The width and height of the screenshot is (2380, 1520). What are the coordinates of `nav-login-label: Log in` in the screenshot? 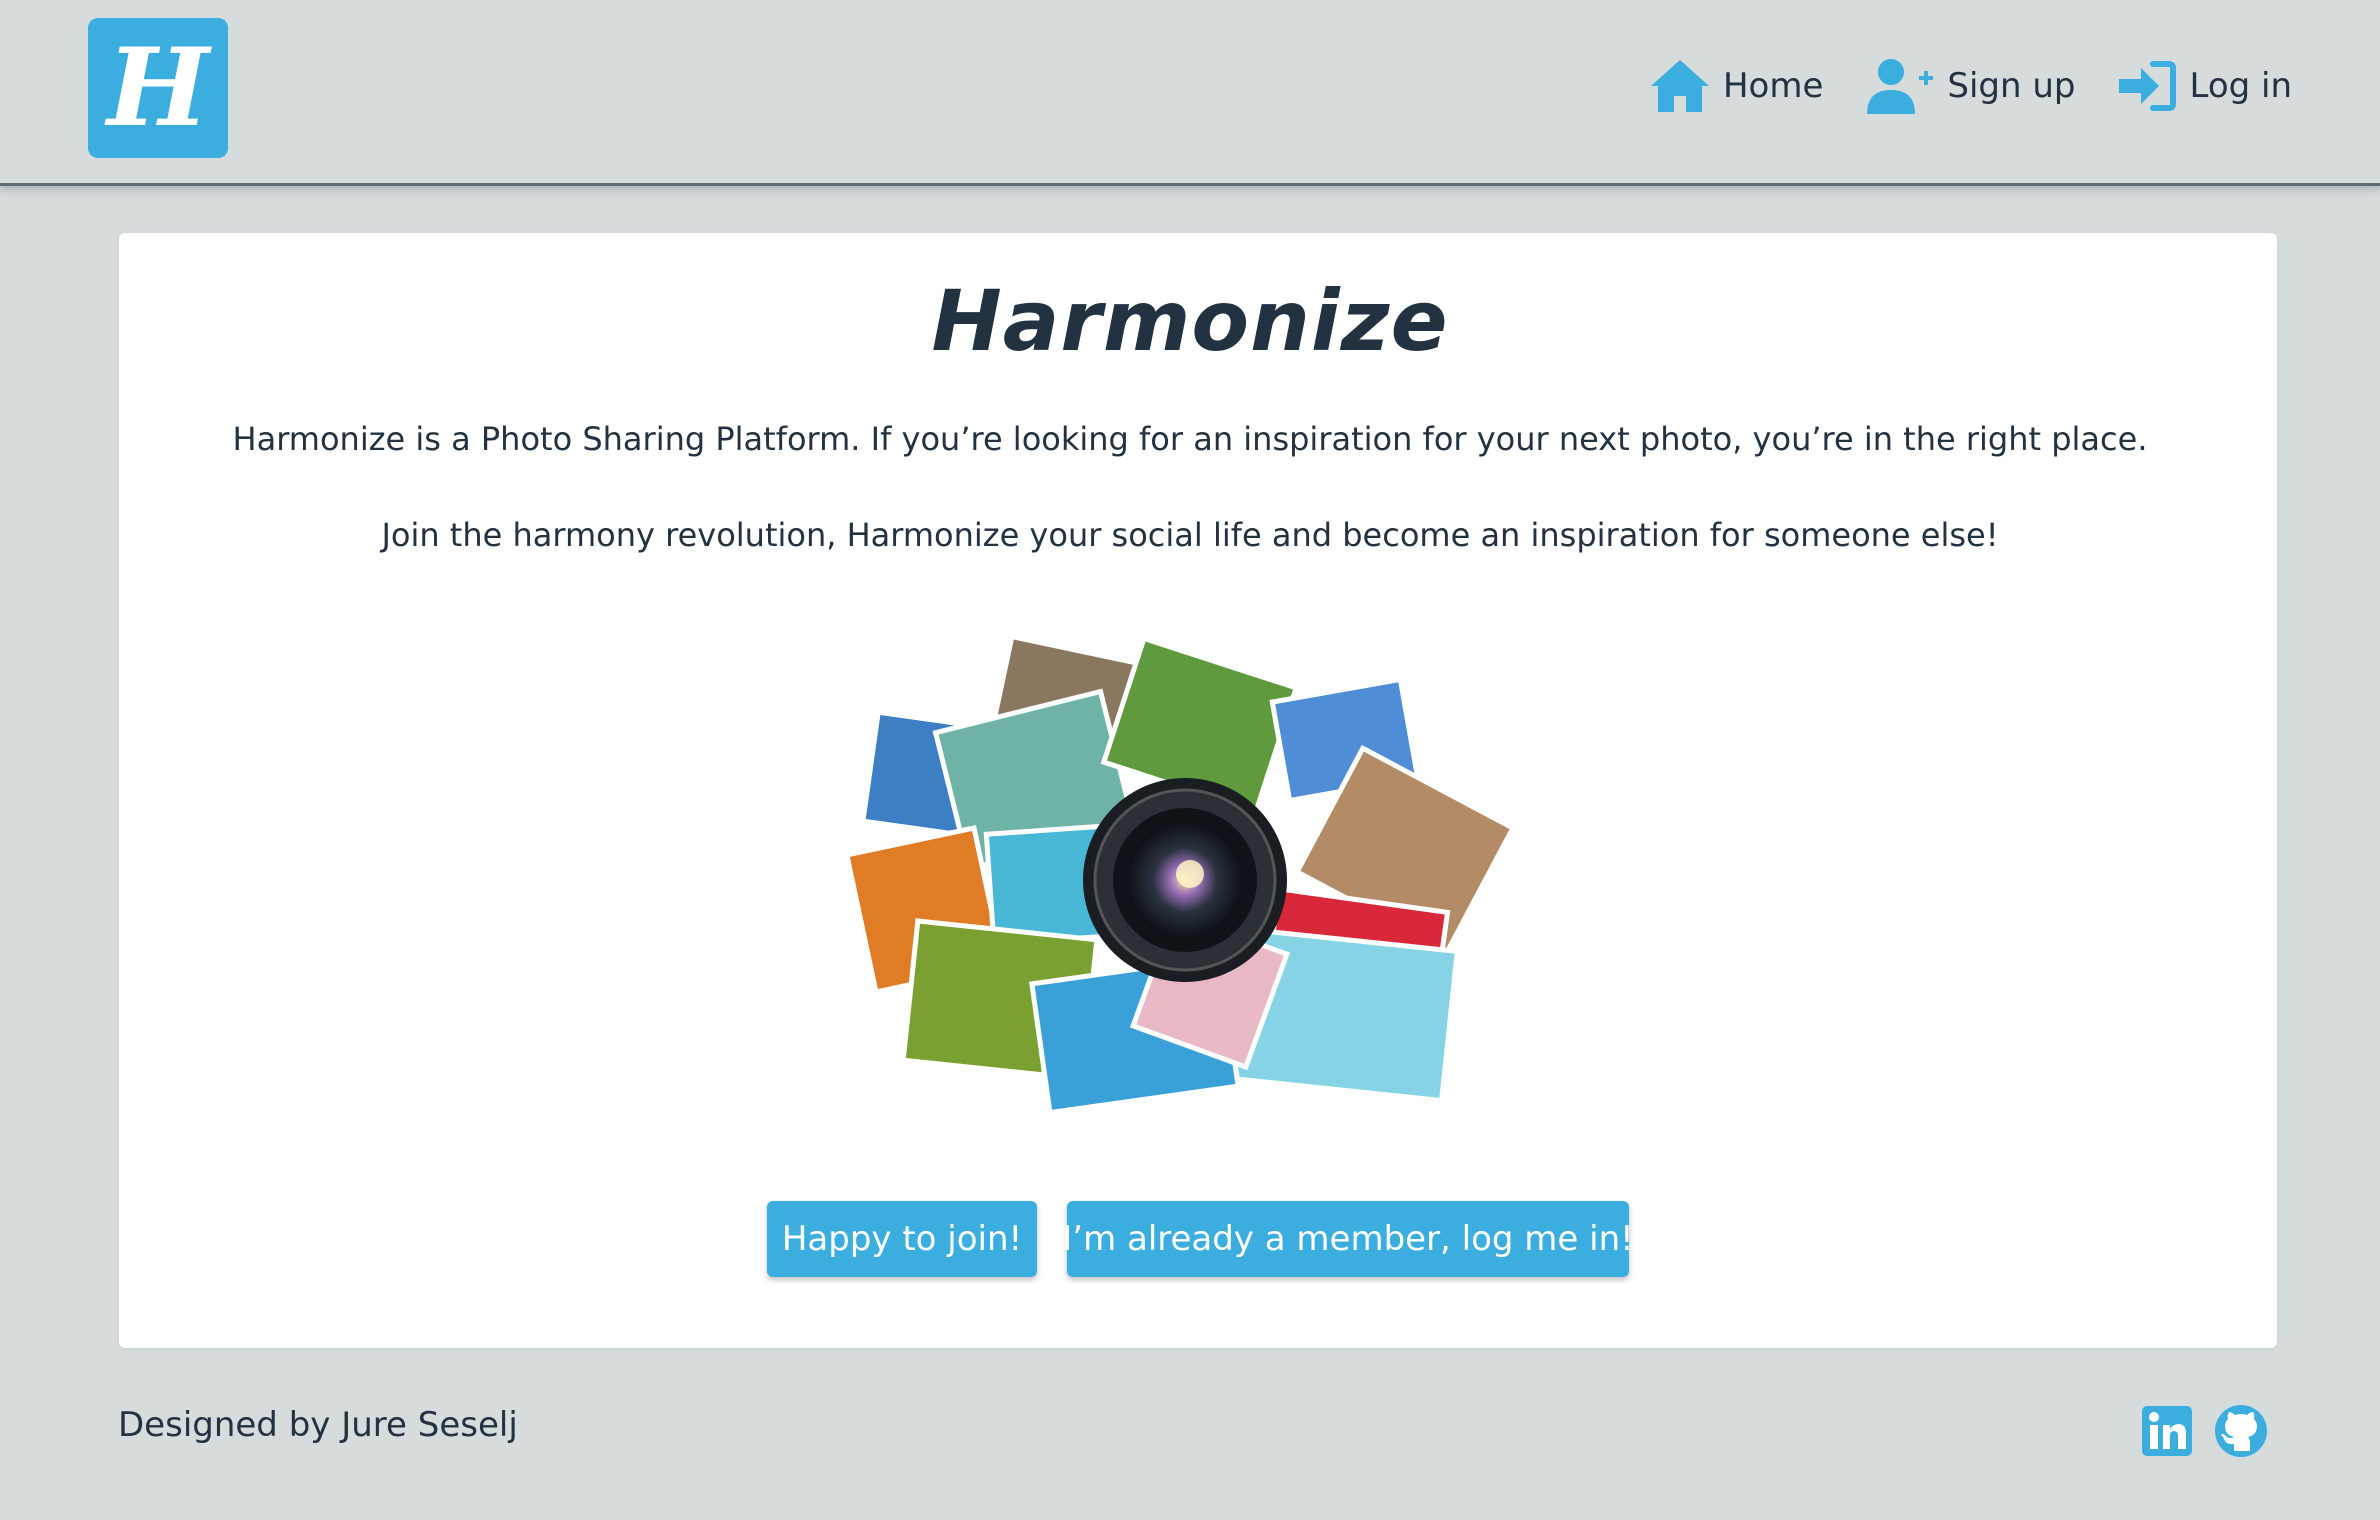 It's located at (2240, 86).